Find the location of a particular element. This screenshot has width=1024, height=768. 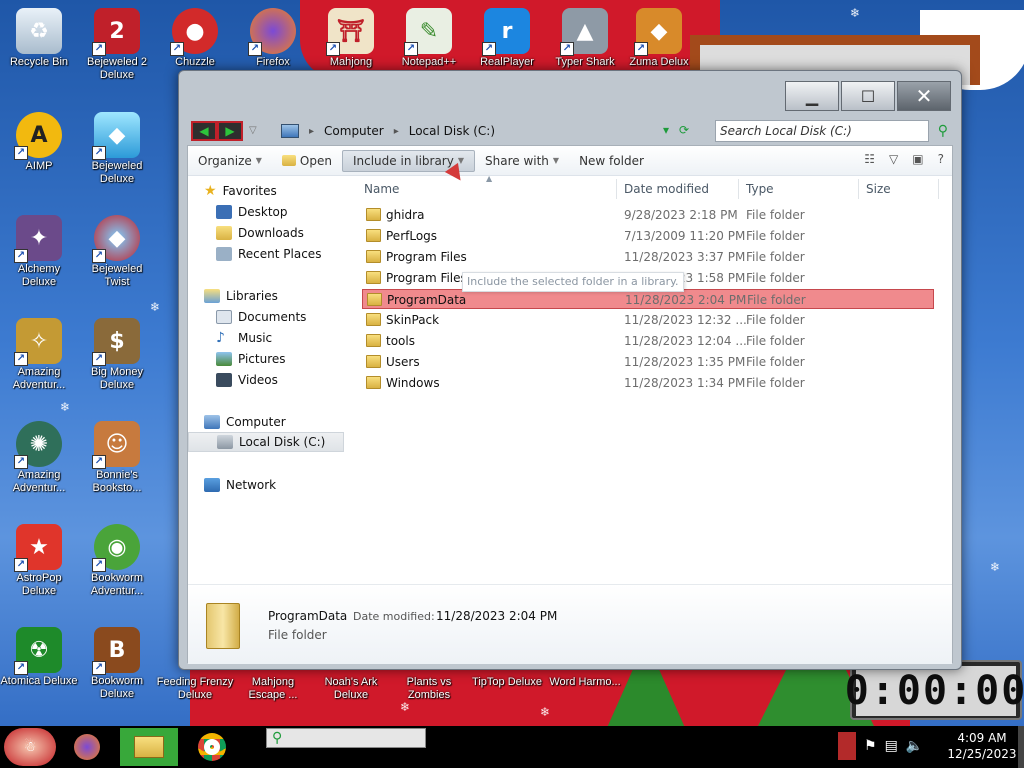

file-type: File folder is located at coordinates (775, 257).